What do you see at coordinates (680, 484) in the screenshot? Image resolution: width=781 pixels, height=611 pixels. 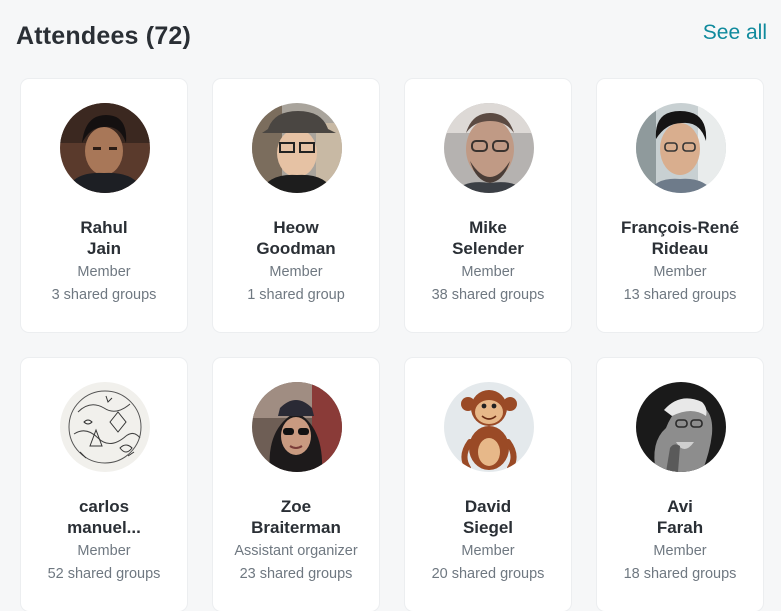 I see `attendee-card: Avi Farah Member 18 shared groups` at bounding box center [680, 484].